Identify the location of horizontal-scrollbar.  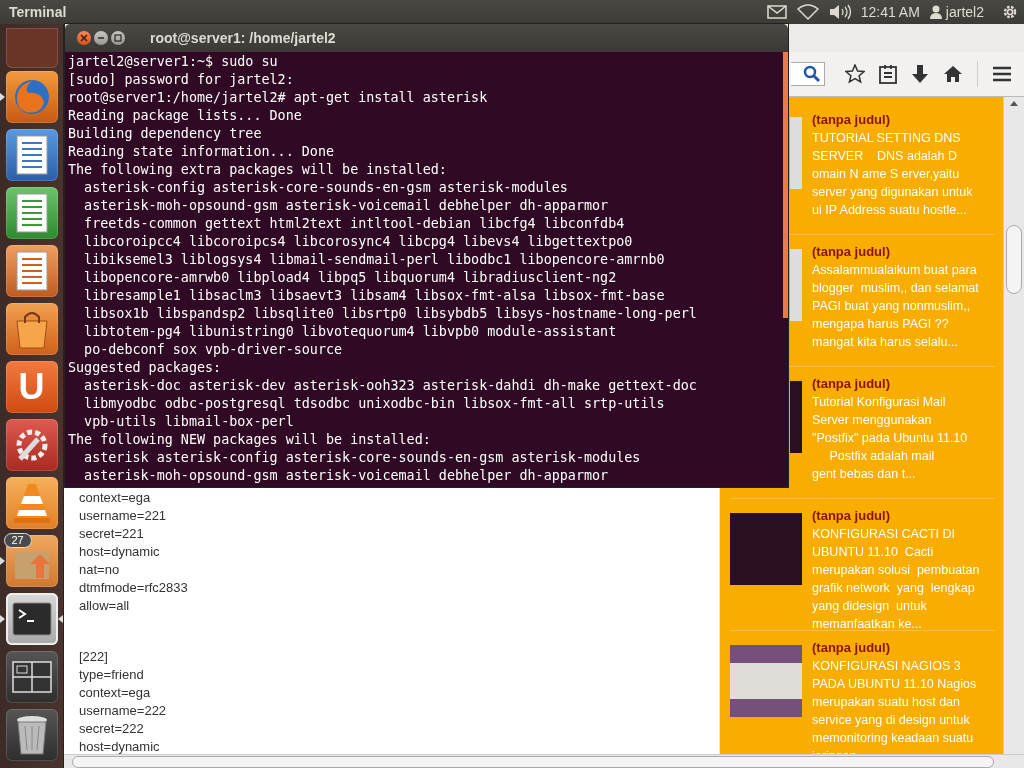
(544, 761).